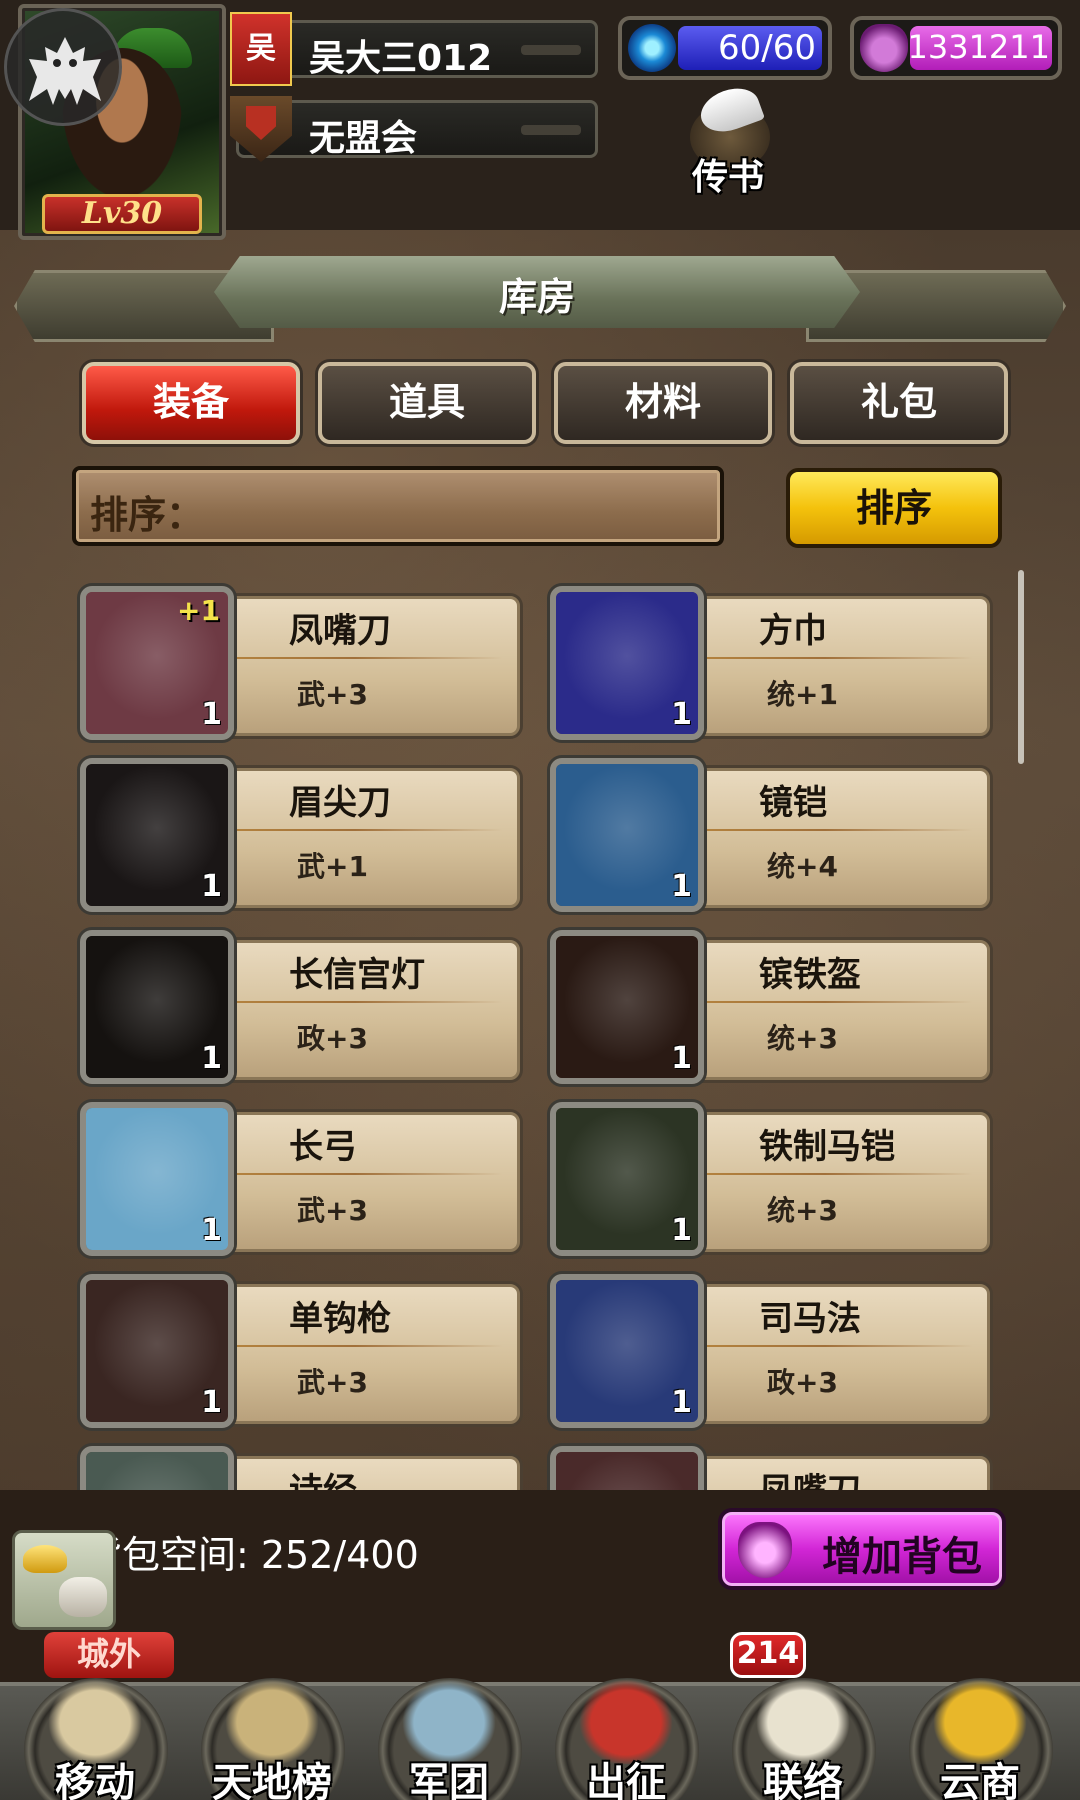  What do you see at coordinates (340, 1319) in the screenshot?
I see `item-name: 单钩枪` at bounding box center [340, 1319].